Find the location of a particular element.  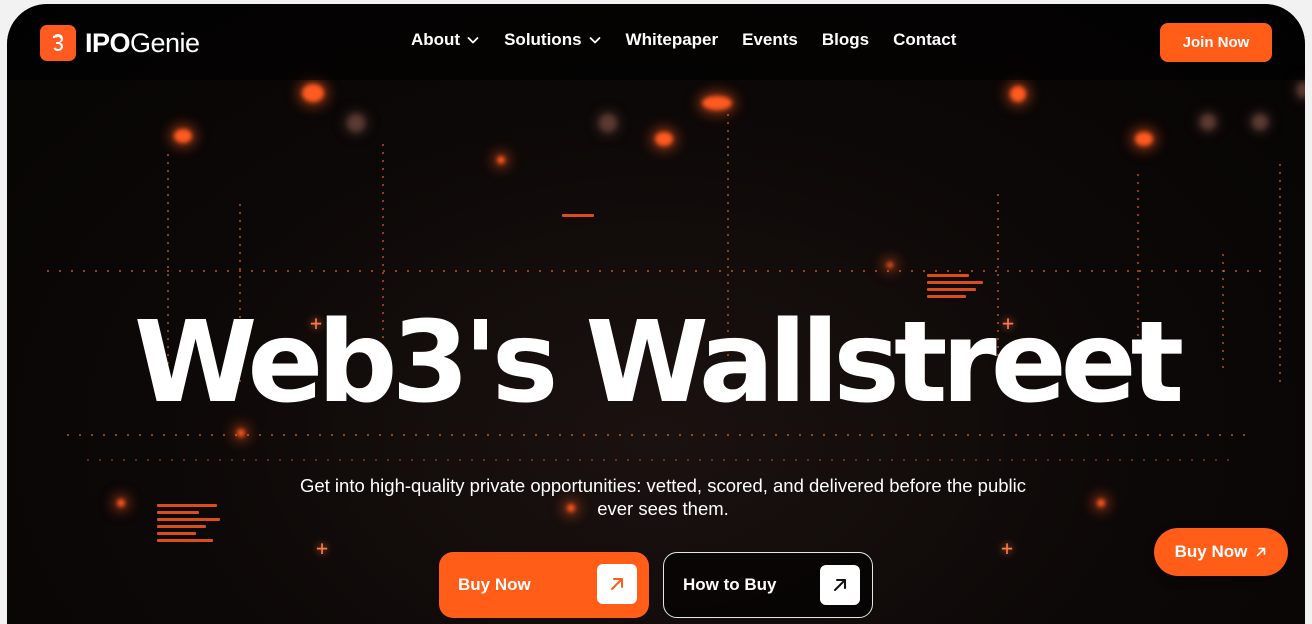

floating-buy-now-button: Buy Now is located at coordinates (1221, 552).